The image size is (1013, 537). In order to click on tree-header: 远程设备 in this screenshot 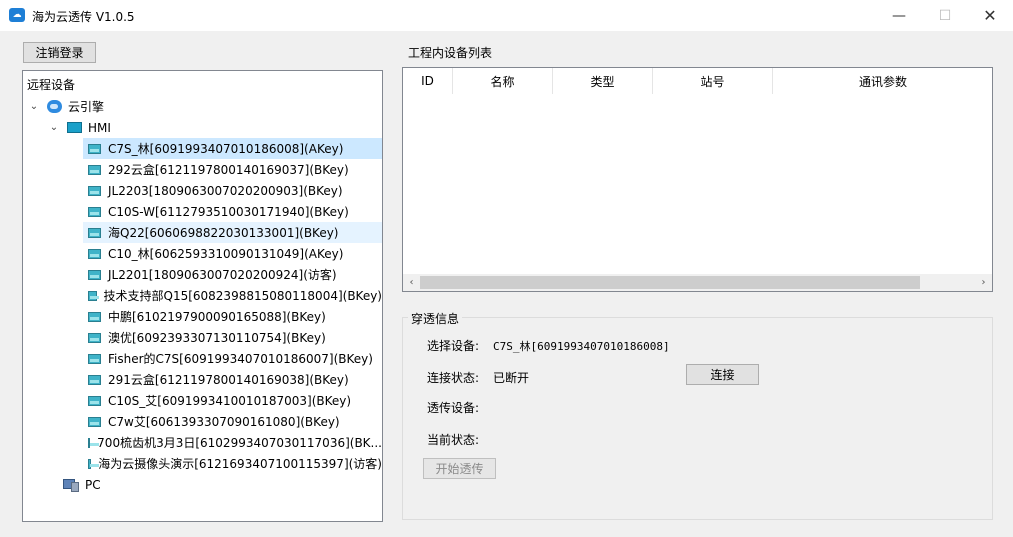, I will do `click(51, 85)`.